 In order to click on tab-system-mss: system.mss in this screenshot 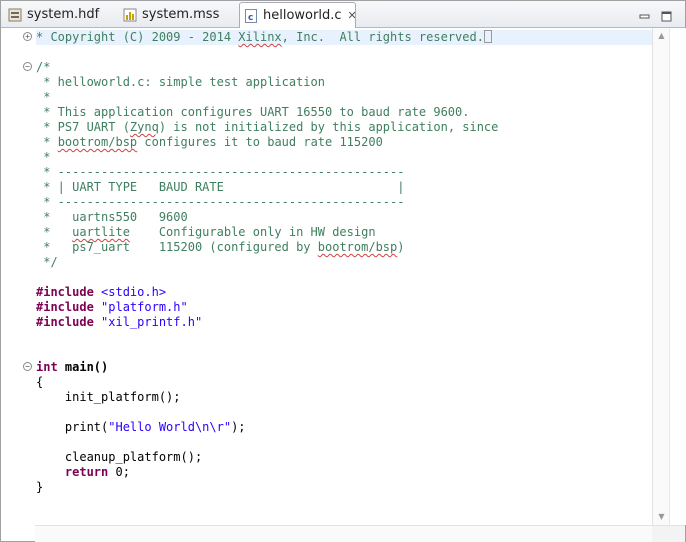, I will do `click(177, 14)`.